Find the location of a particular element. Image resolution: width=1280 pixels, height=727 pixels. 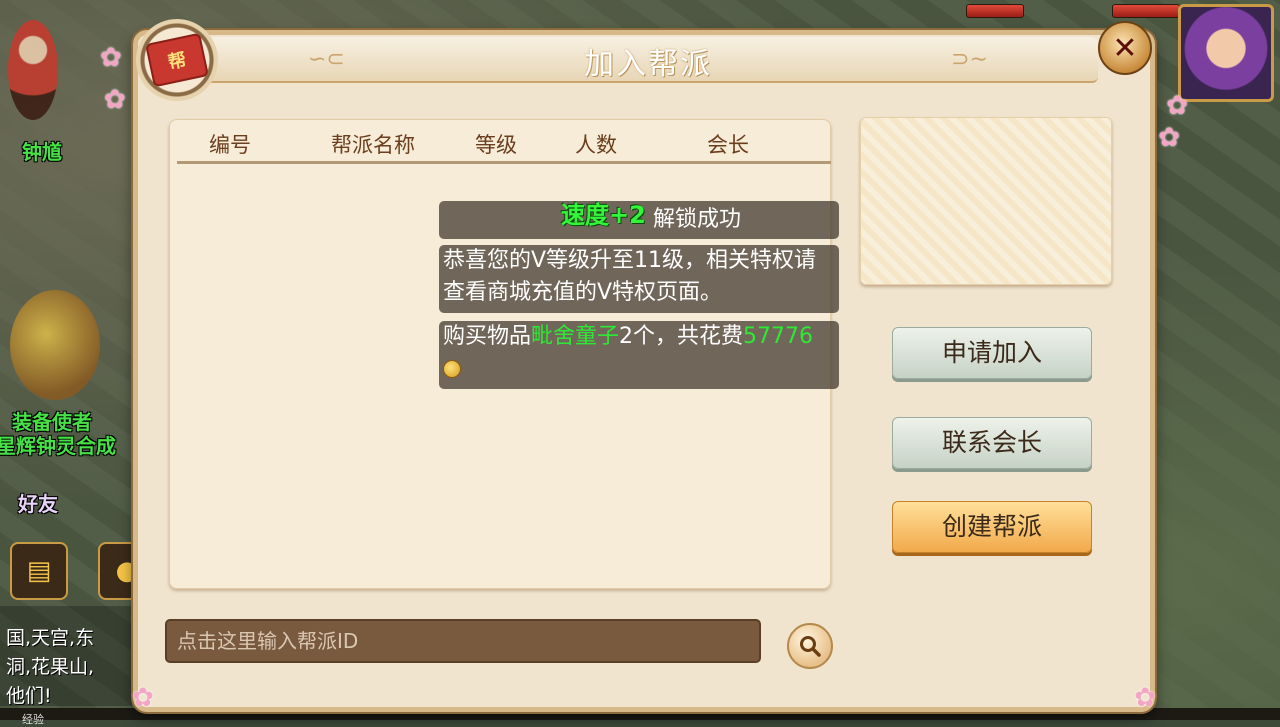

chat-line: 他们! is located at coordinates (29, 696).